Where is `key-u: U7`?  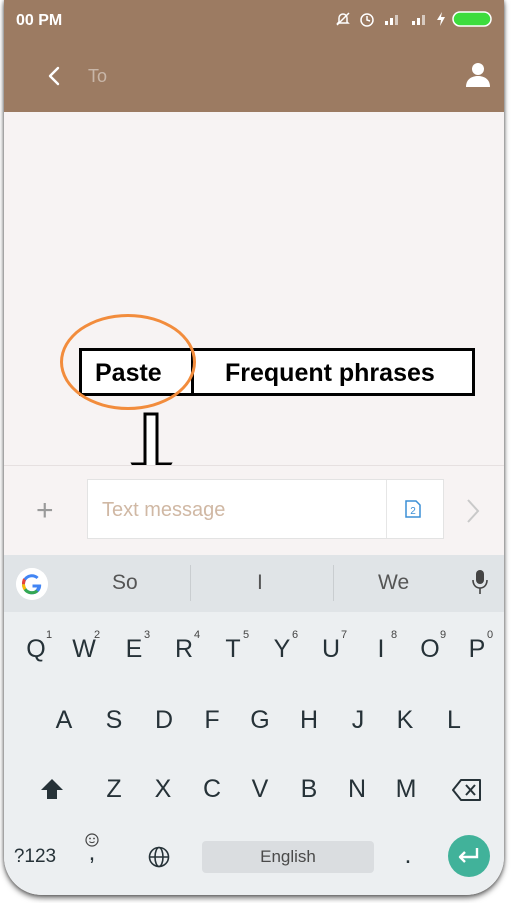 key-u: U7 is located at coordinates (331, 646).